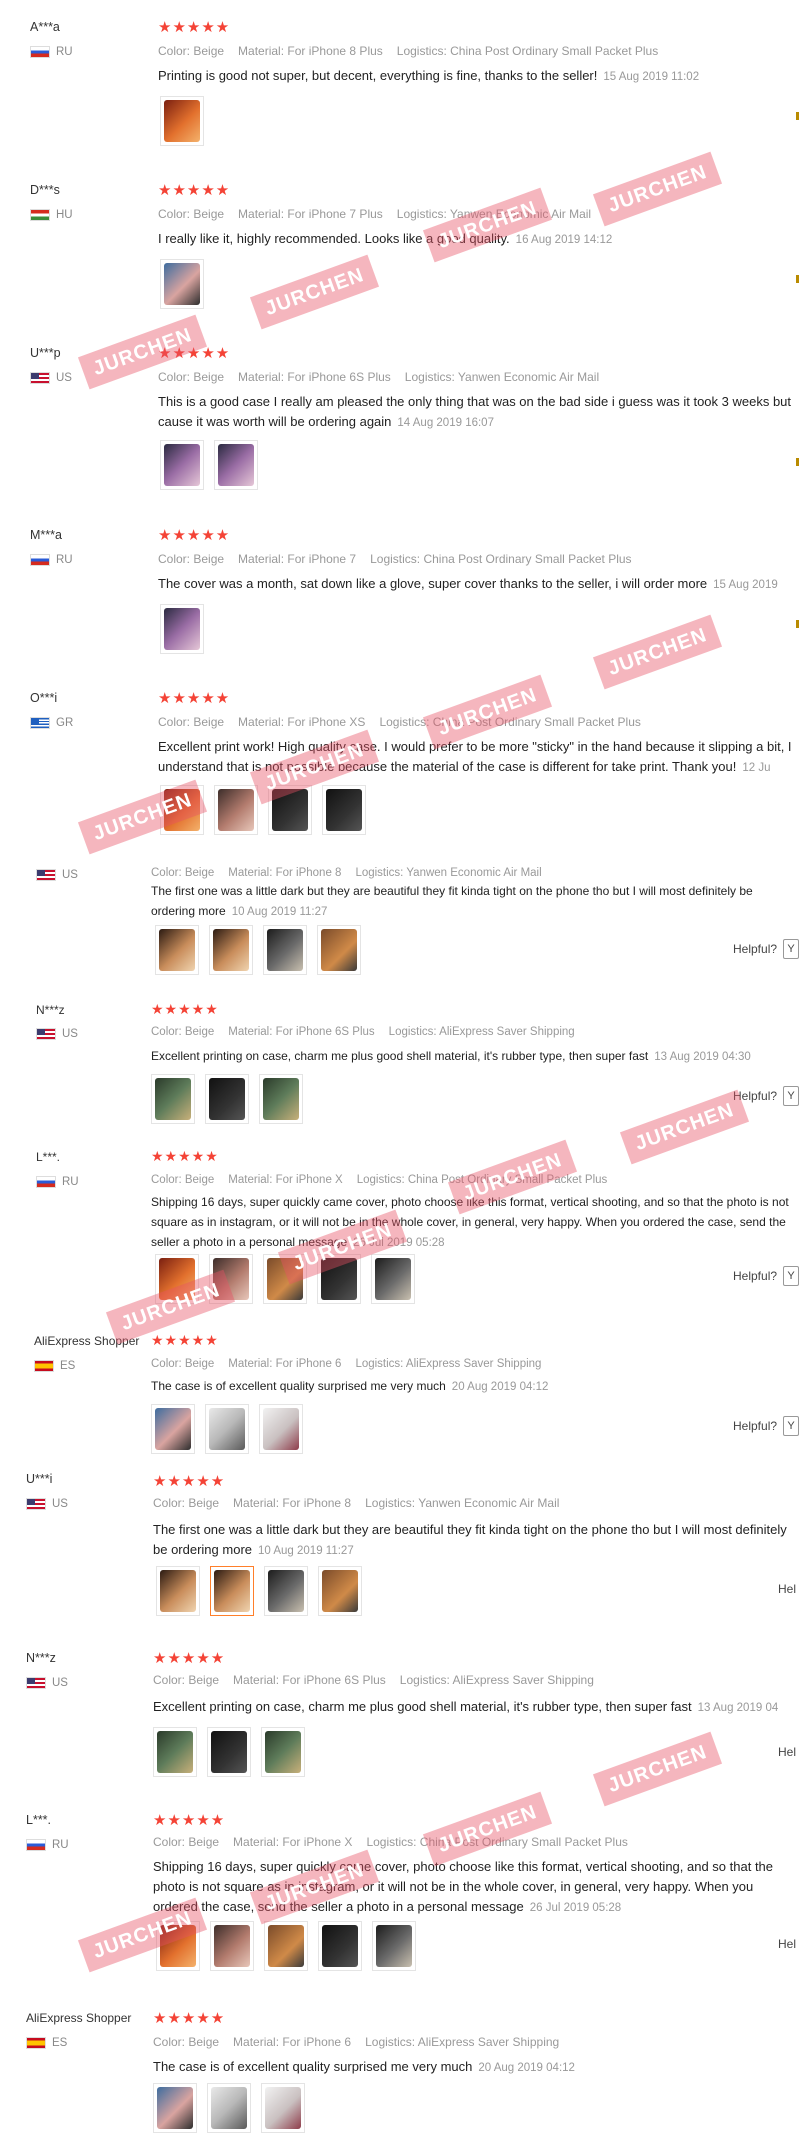 The height and width of the screenshot is (2133, 800). What do you see at coordinates (702, 1057) in the screenshot?
I see `review-date: 13 Aug 2019 04:30` at bounding box center [702, 1057].